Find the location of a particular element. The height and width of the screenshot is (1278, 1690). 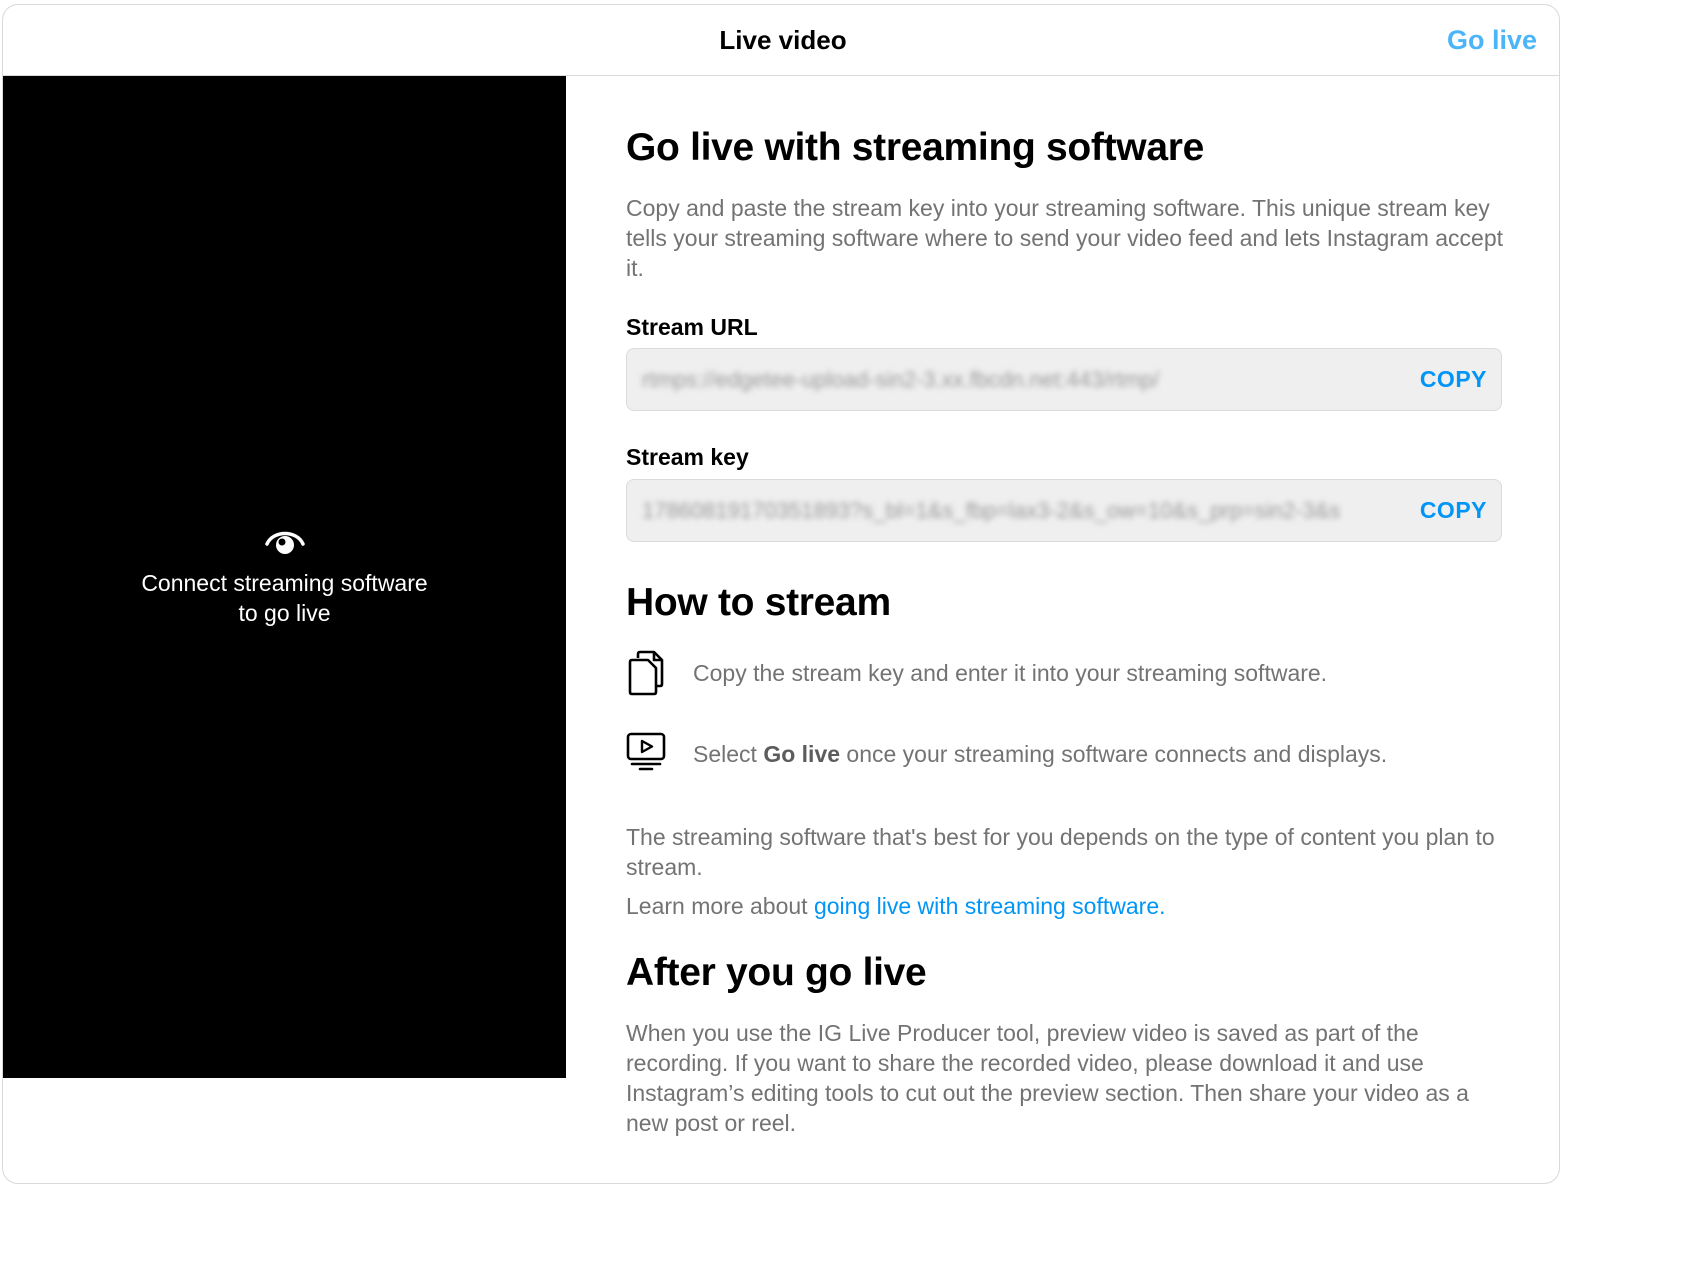

learn-more-link: going live with streaming software. is located at coordinates (990, 906).